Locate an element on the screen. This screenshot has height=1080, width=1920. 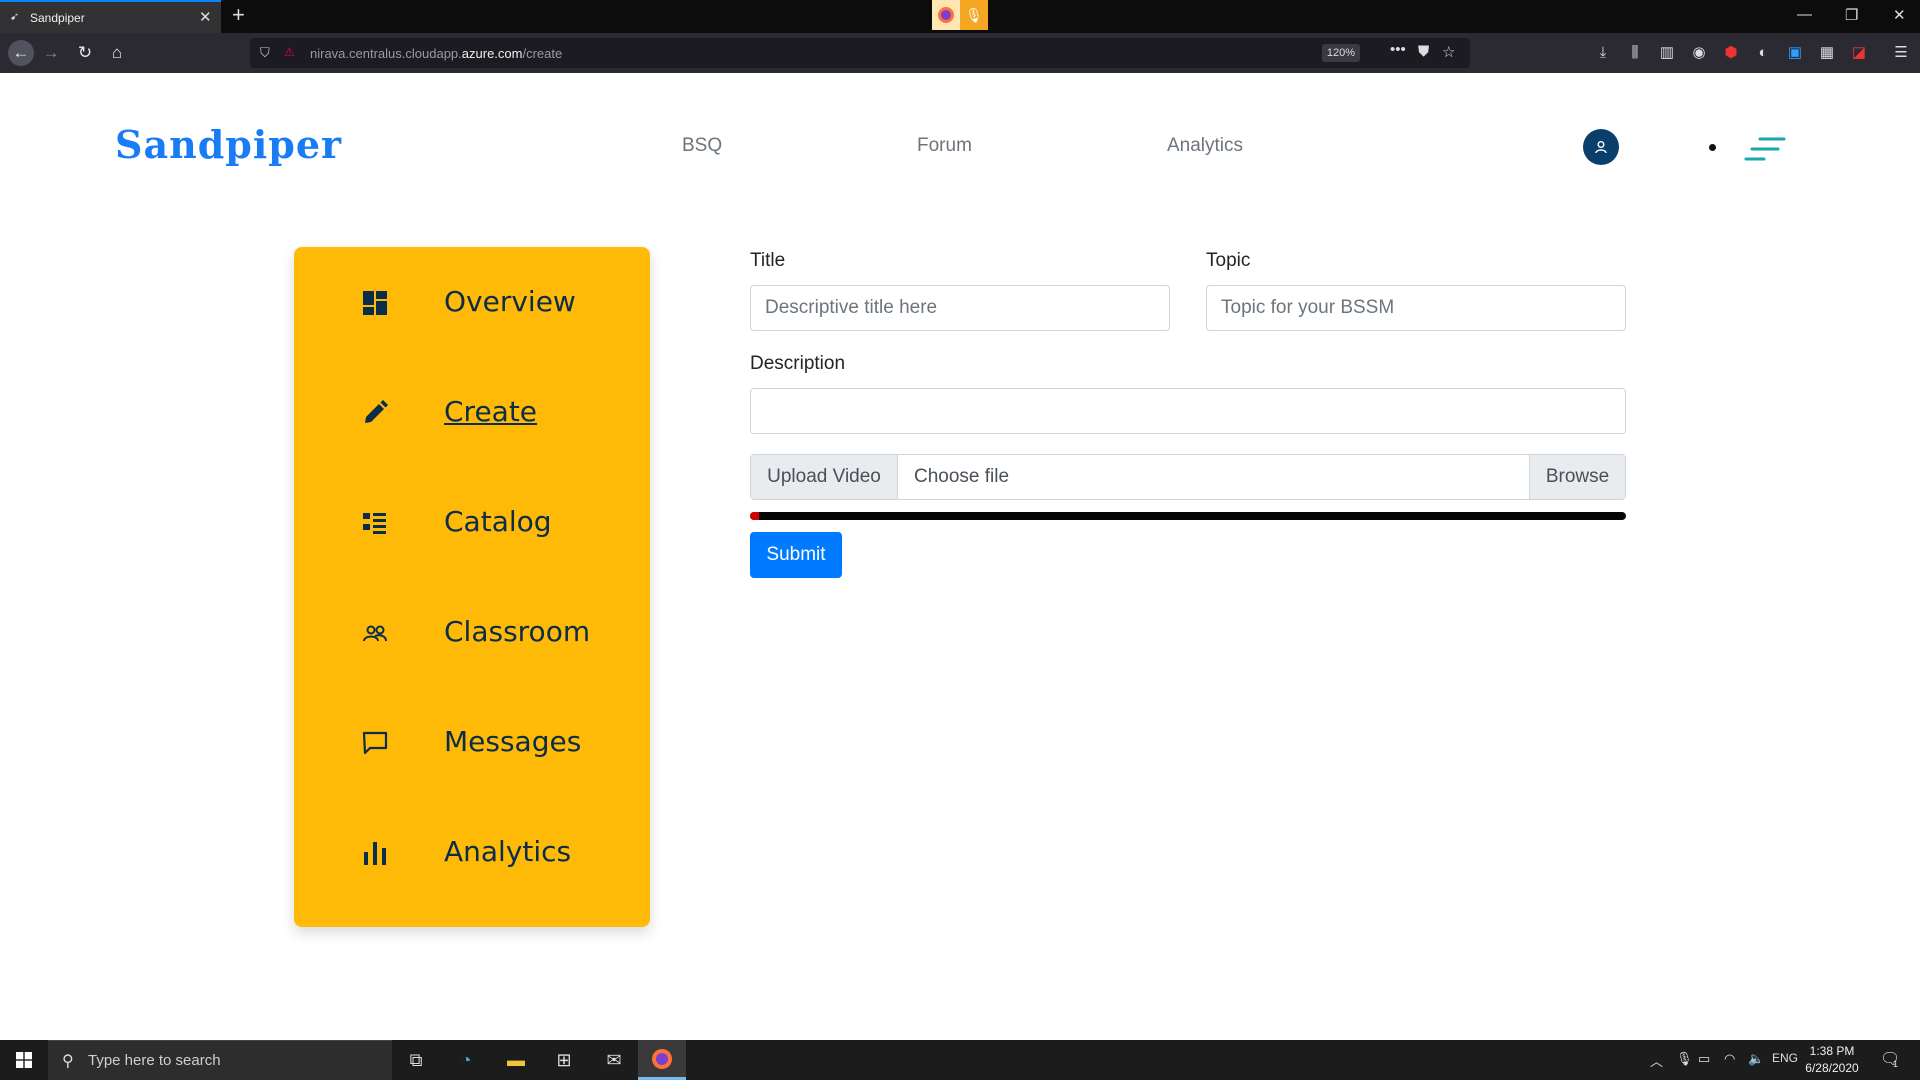
microphone-tray-icon: 🎙 is located at coordinates (1684, 1059).